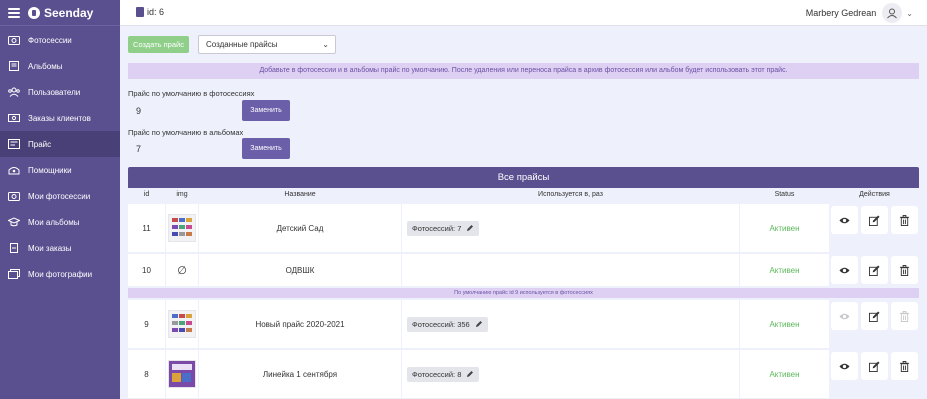  I want to click on usage-text: Фотосессий: 356, so click(441, 324).